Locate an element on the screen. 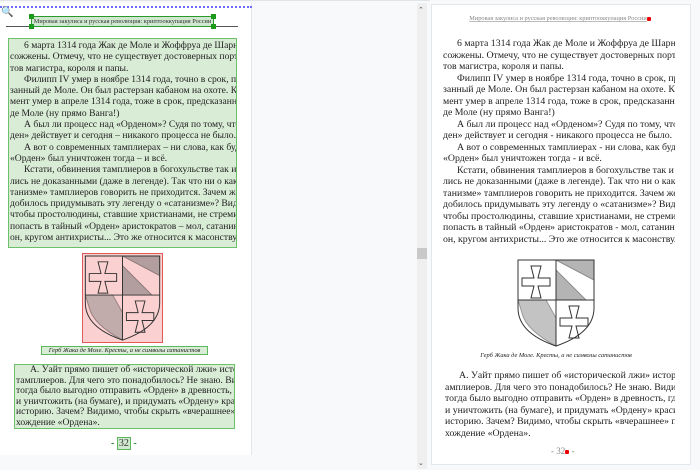 This screenshot has width=700, height=470. chevron-down-icon: ⌄ is located at coordinates (421, 463).